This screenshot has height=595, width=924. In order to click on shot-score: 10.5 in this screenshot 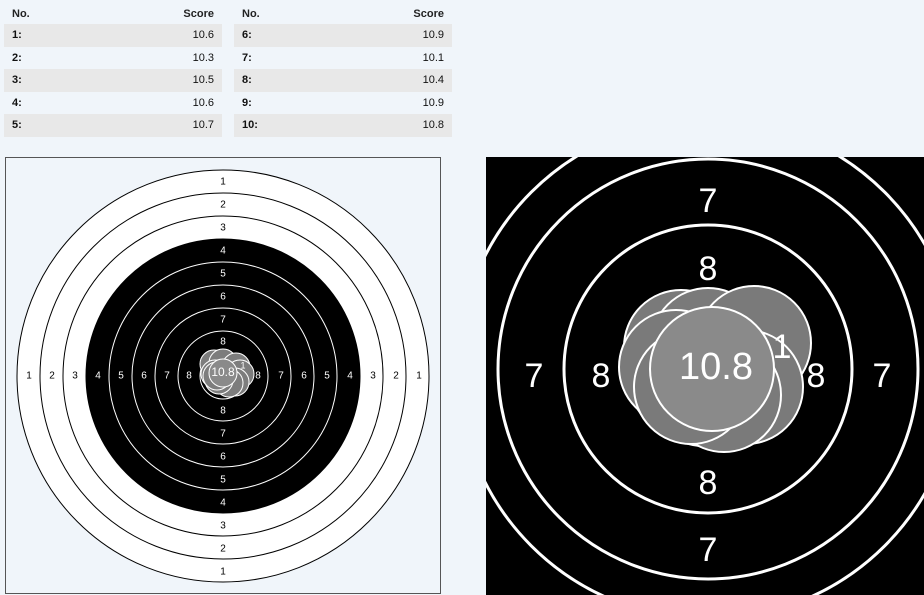, I will do `click(151, 80)`.